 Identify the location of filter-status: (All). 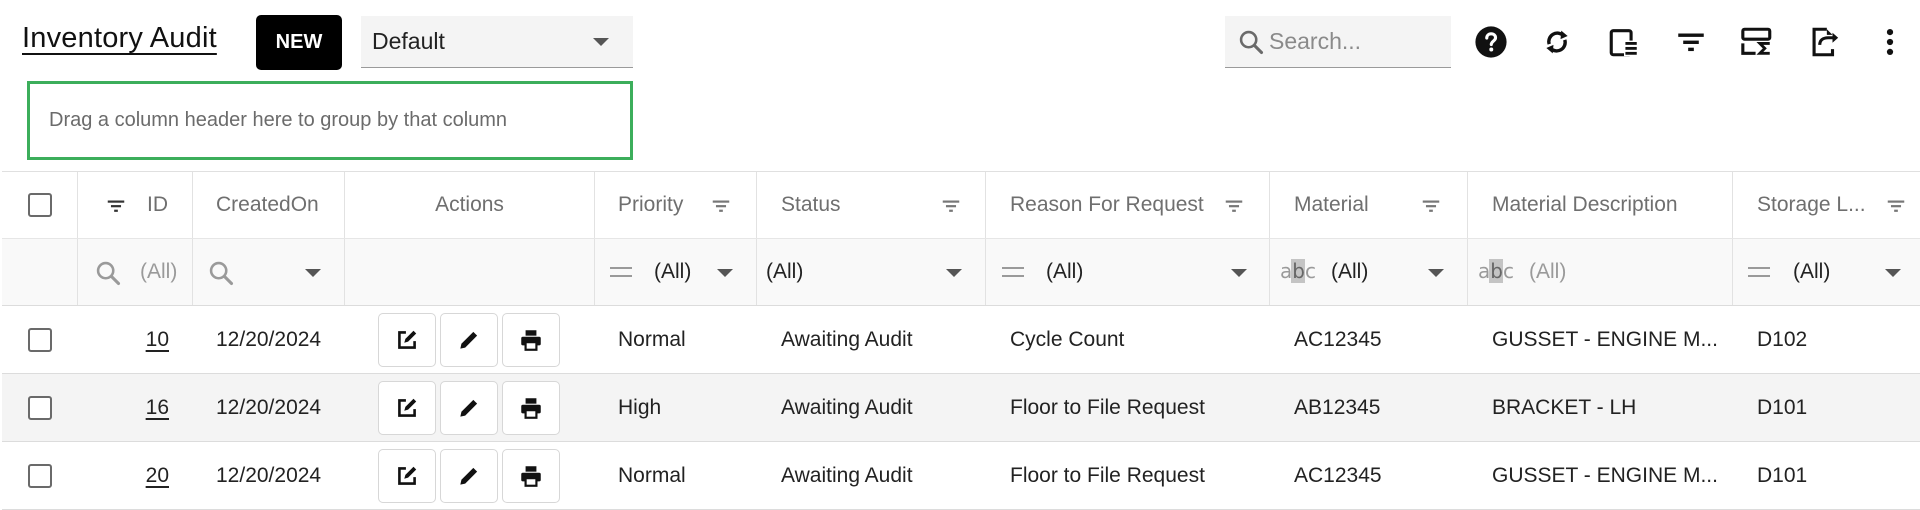
(871, 272).